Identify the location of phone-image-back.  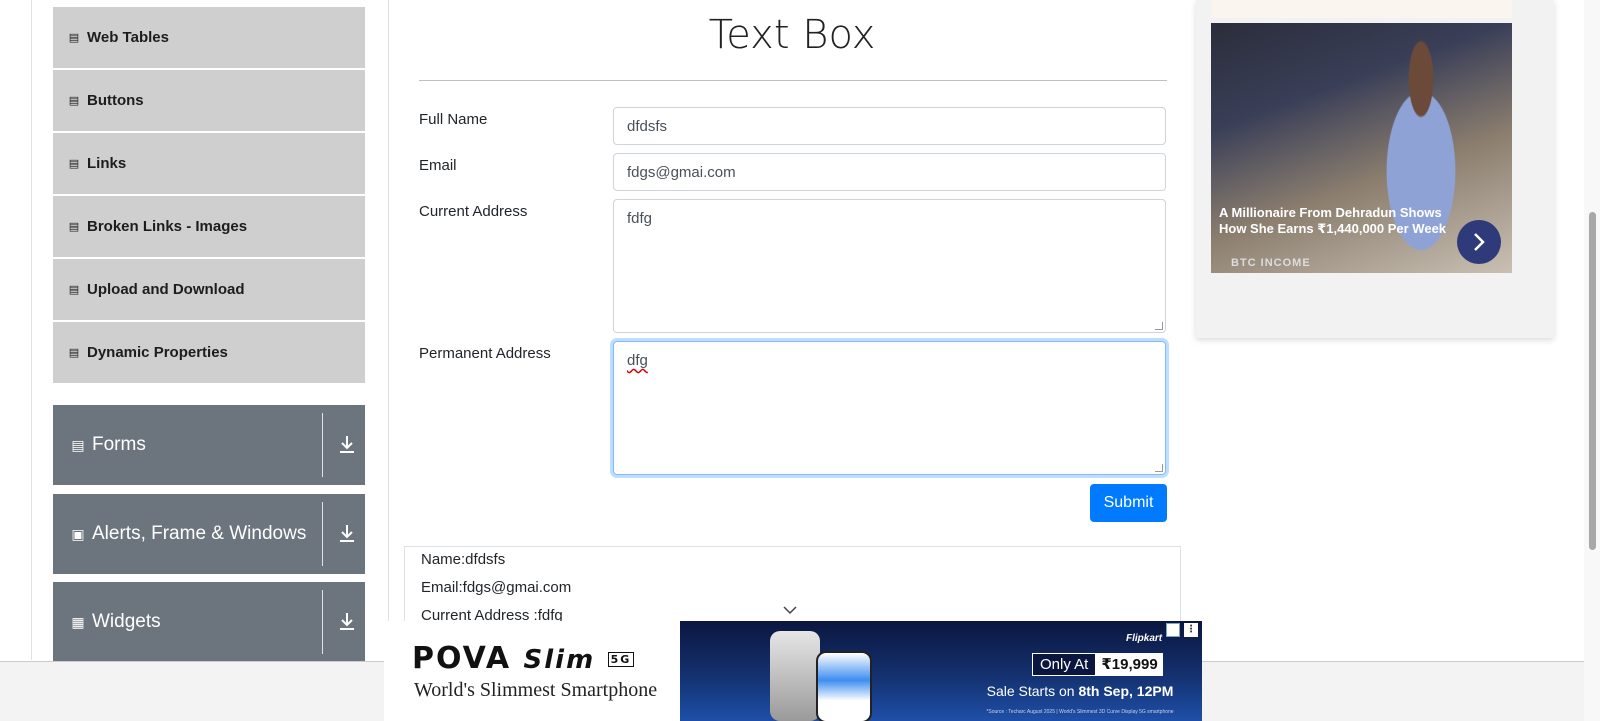
(795, 676).